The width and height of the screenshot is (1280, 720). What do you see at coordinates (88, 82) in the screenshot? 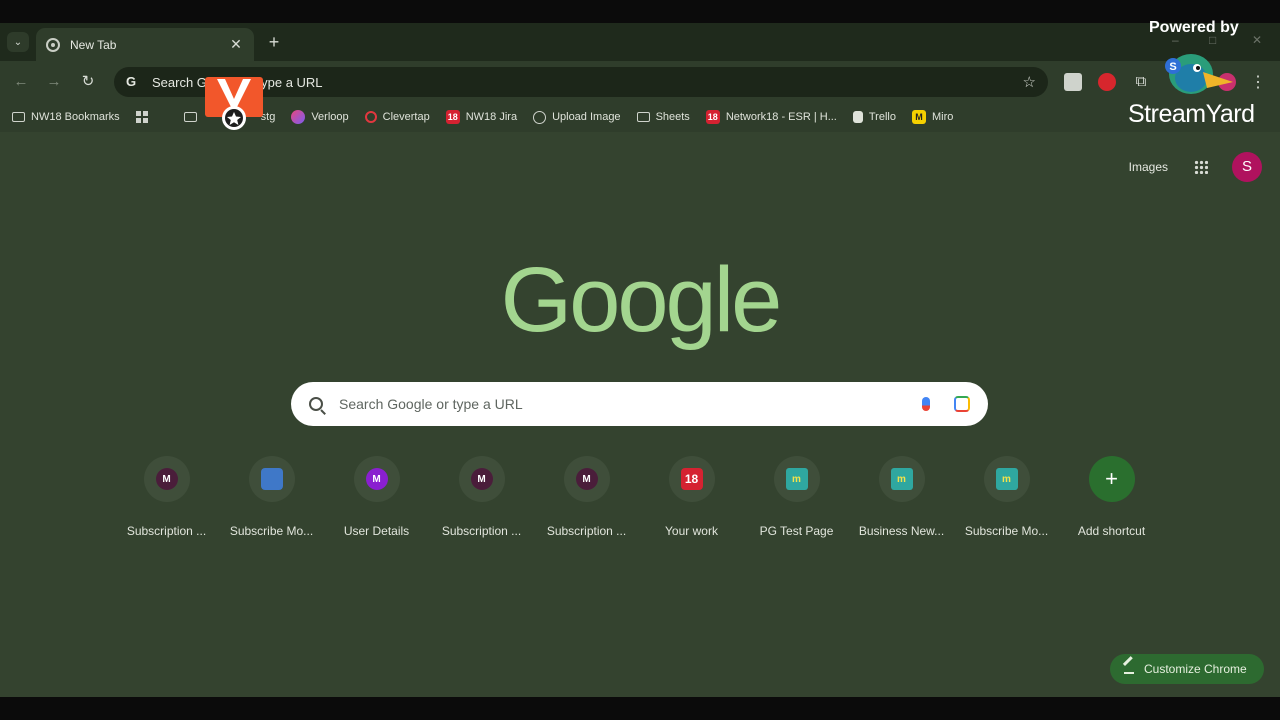
I see `reload-button: ↻` at bounding box center [88, 82].